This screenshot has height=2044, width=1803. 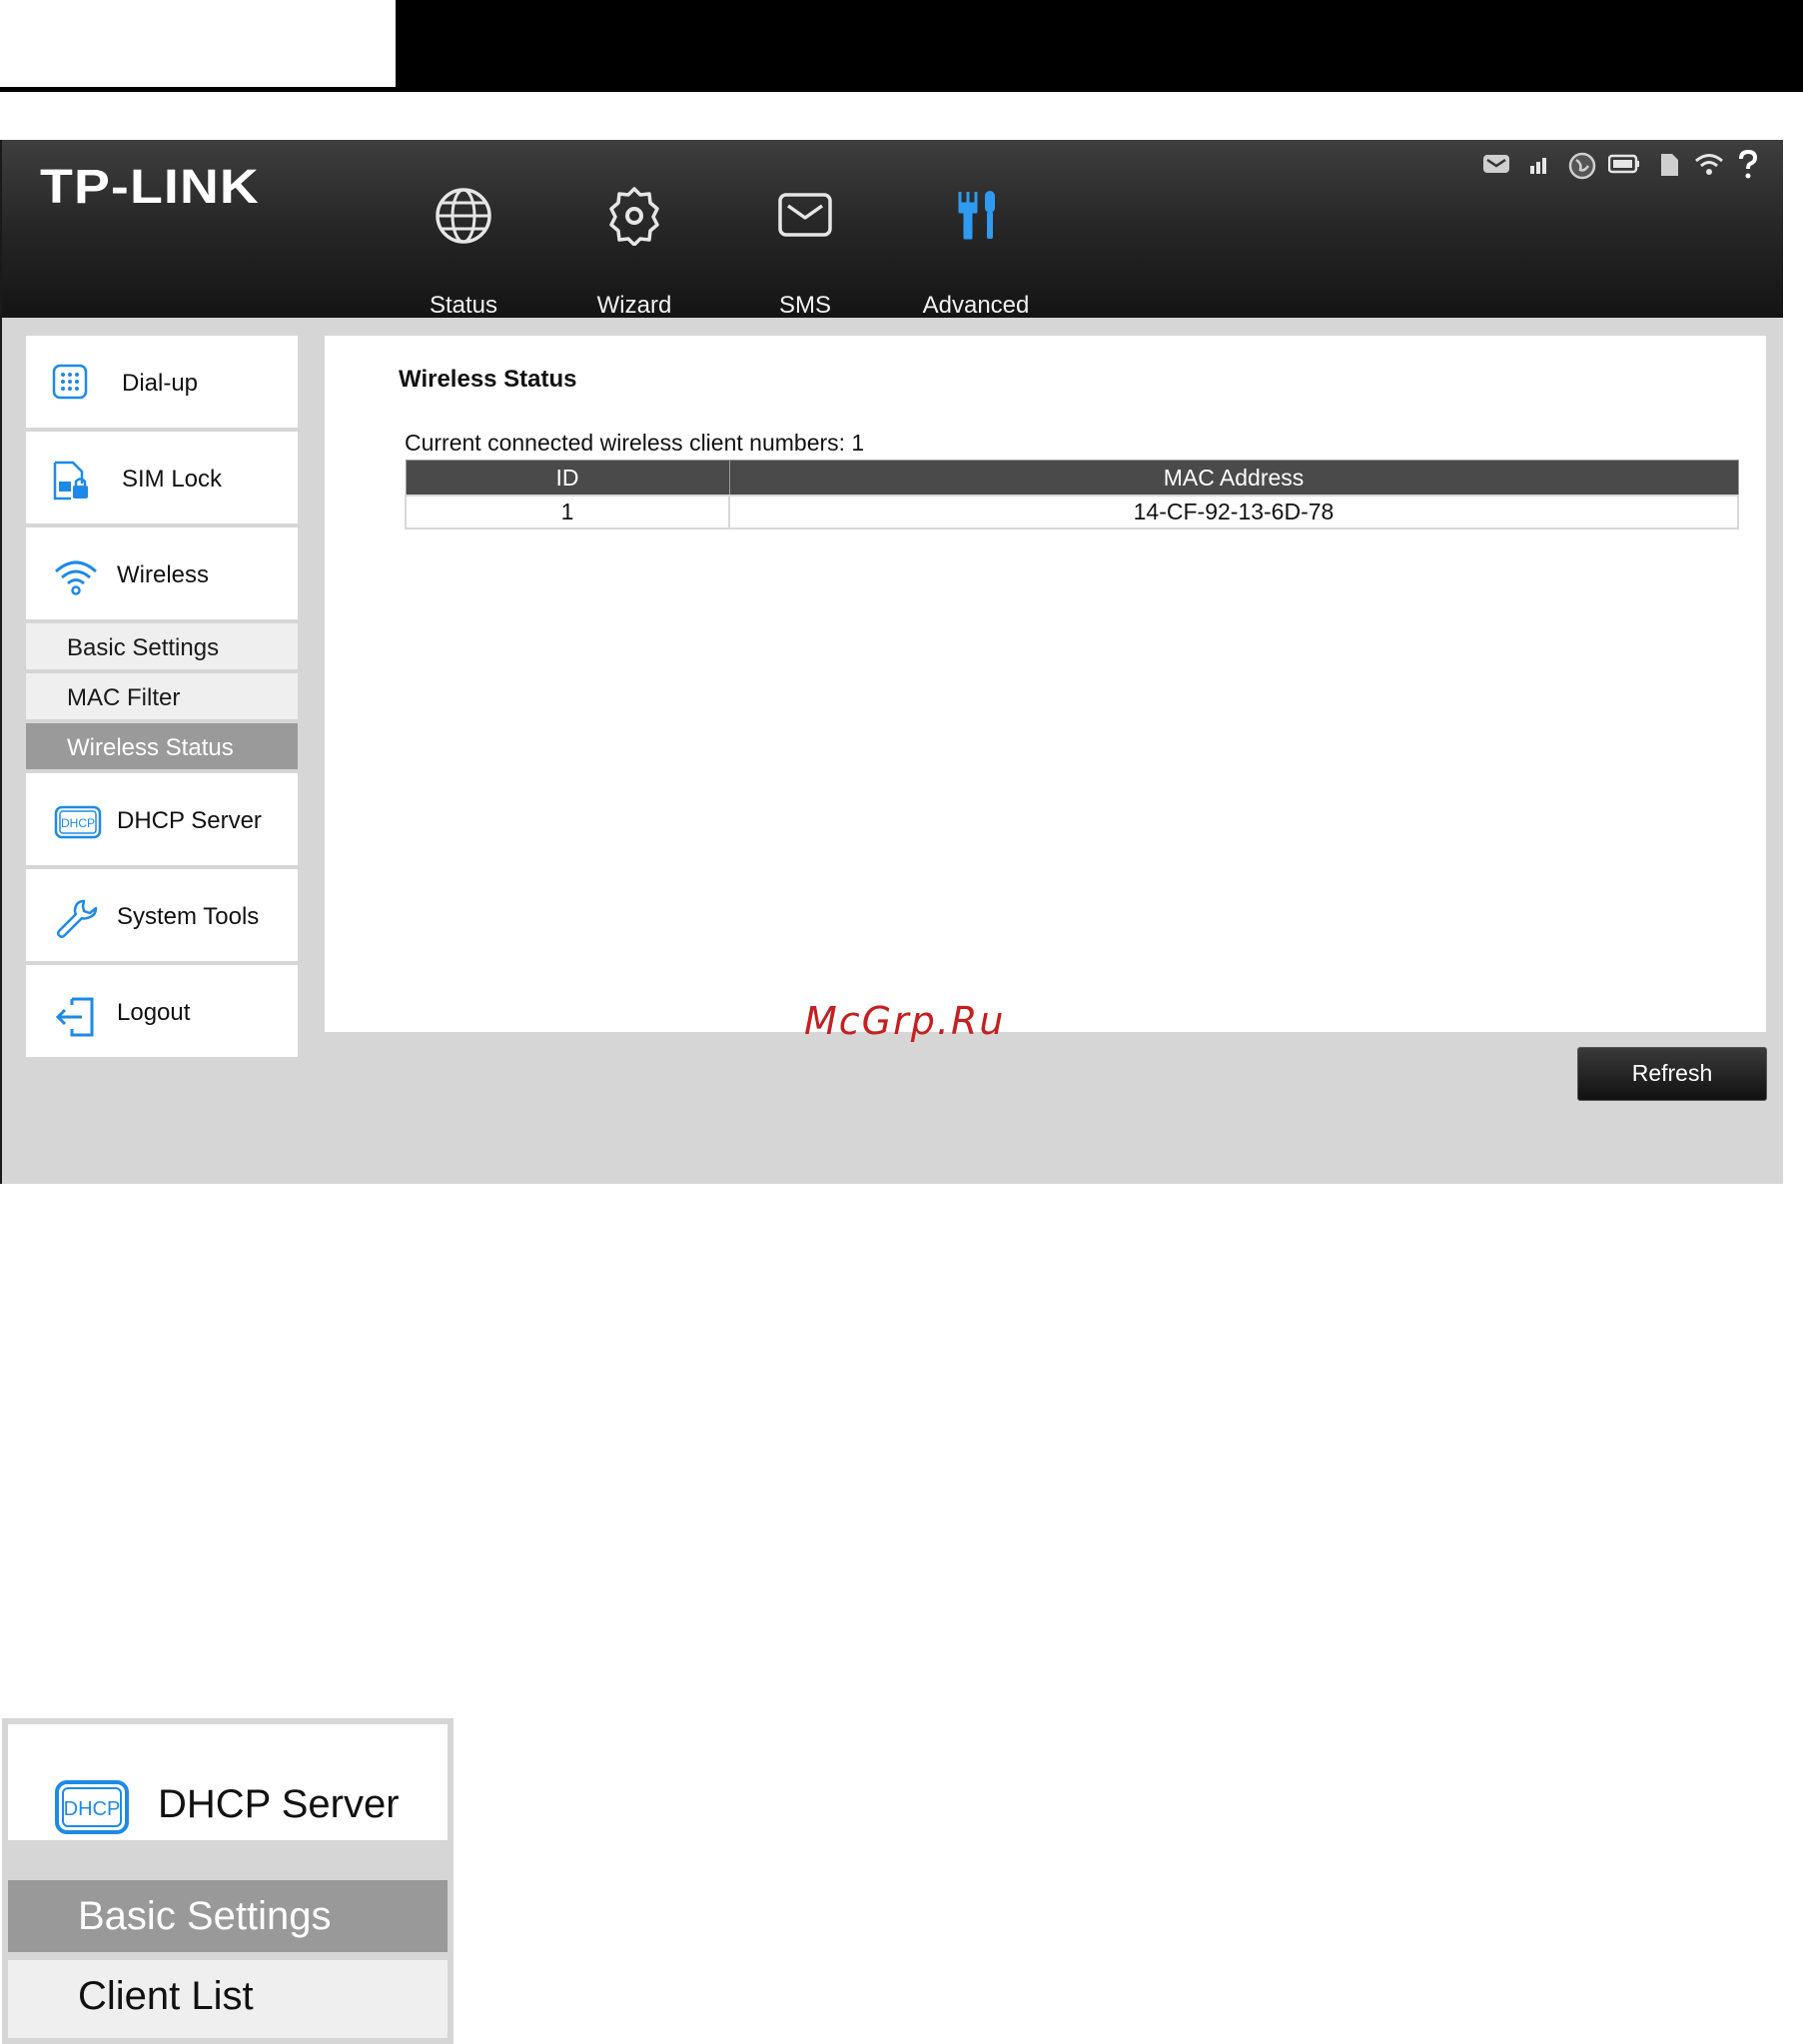 I want to click on sidebar-item-sim-lock: SIM Lock, so click(x=162, y=479).